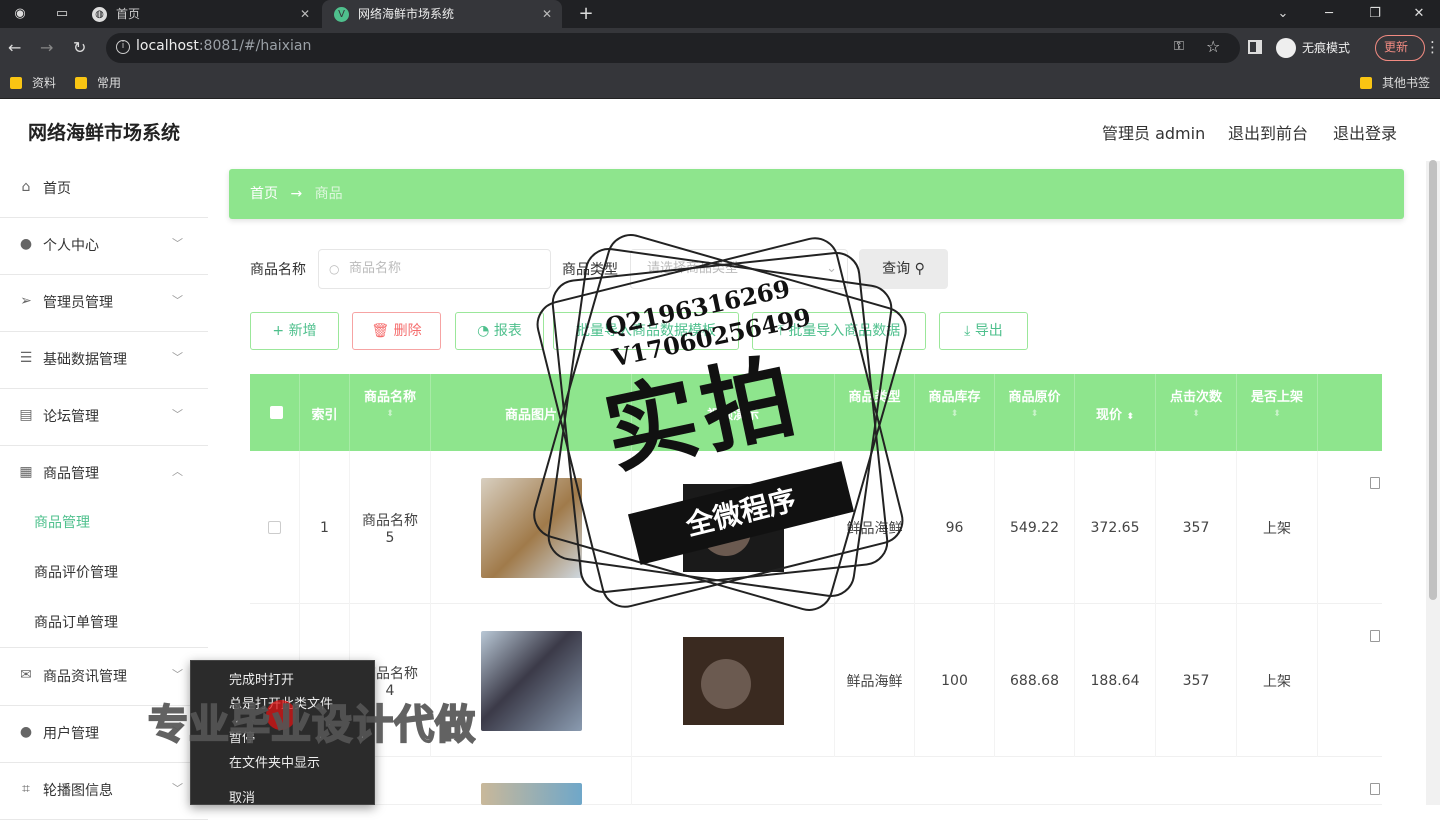 The image size is (1440, 820). What do you see at coordinates (223, 46) in the screenshot?
I see `url-text: localhost:8081/#/haixian` at bounding box center [223, 46].